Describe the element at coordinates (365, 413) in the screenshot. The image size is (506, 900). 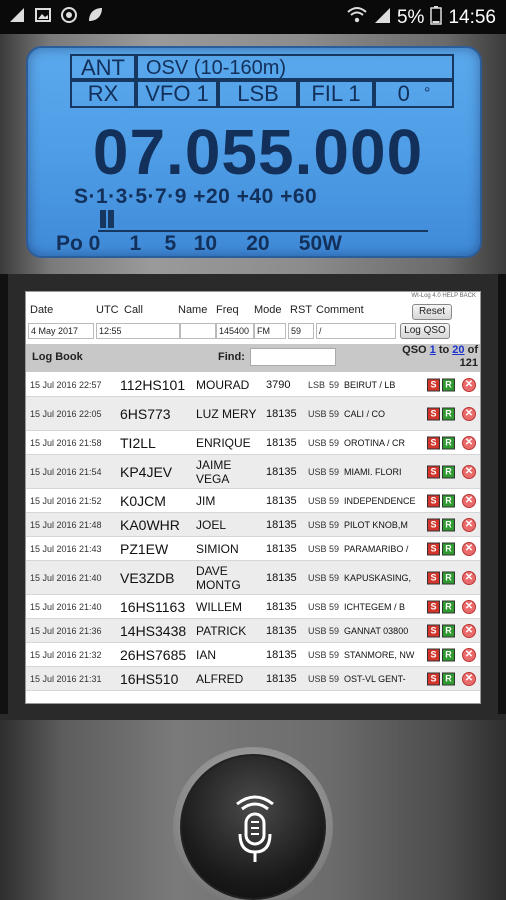
I see `log-comment: CALI / CO` at that location.